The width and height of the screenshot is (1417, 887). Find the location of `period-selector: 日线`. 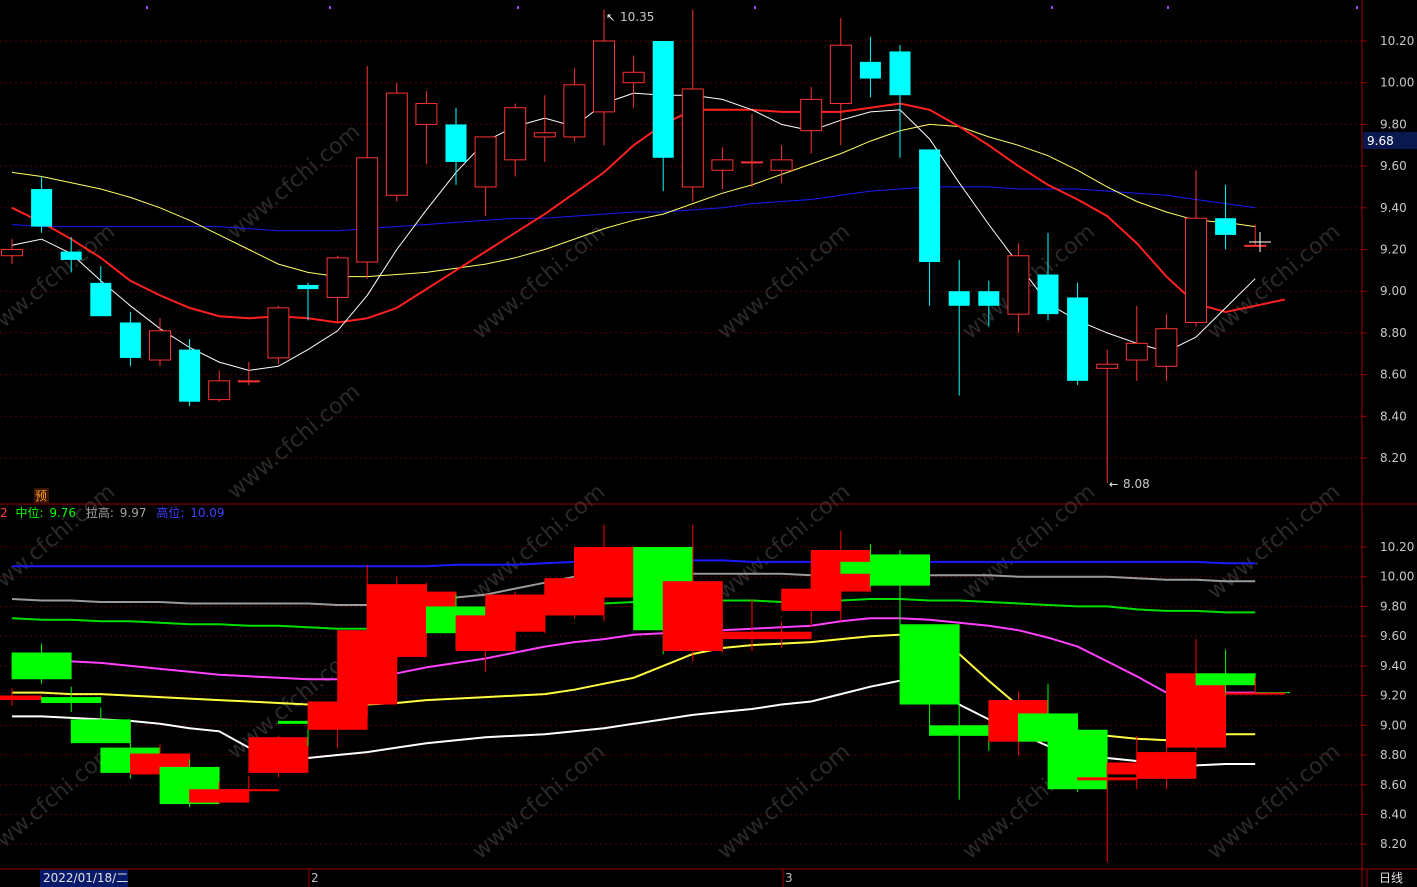

period-selector: 日线 is located at coordinates (1391, 878).